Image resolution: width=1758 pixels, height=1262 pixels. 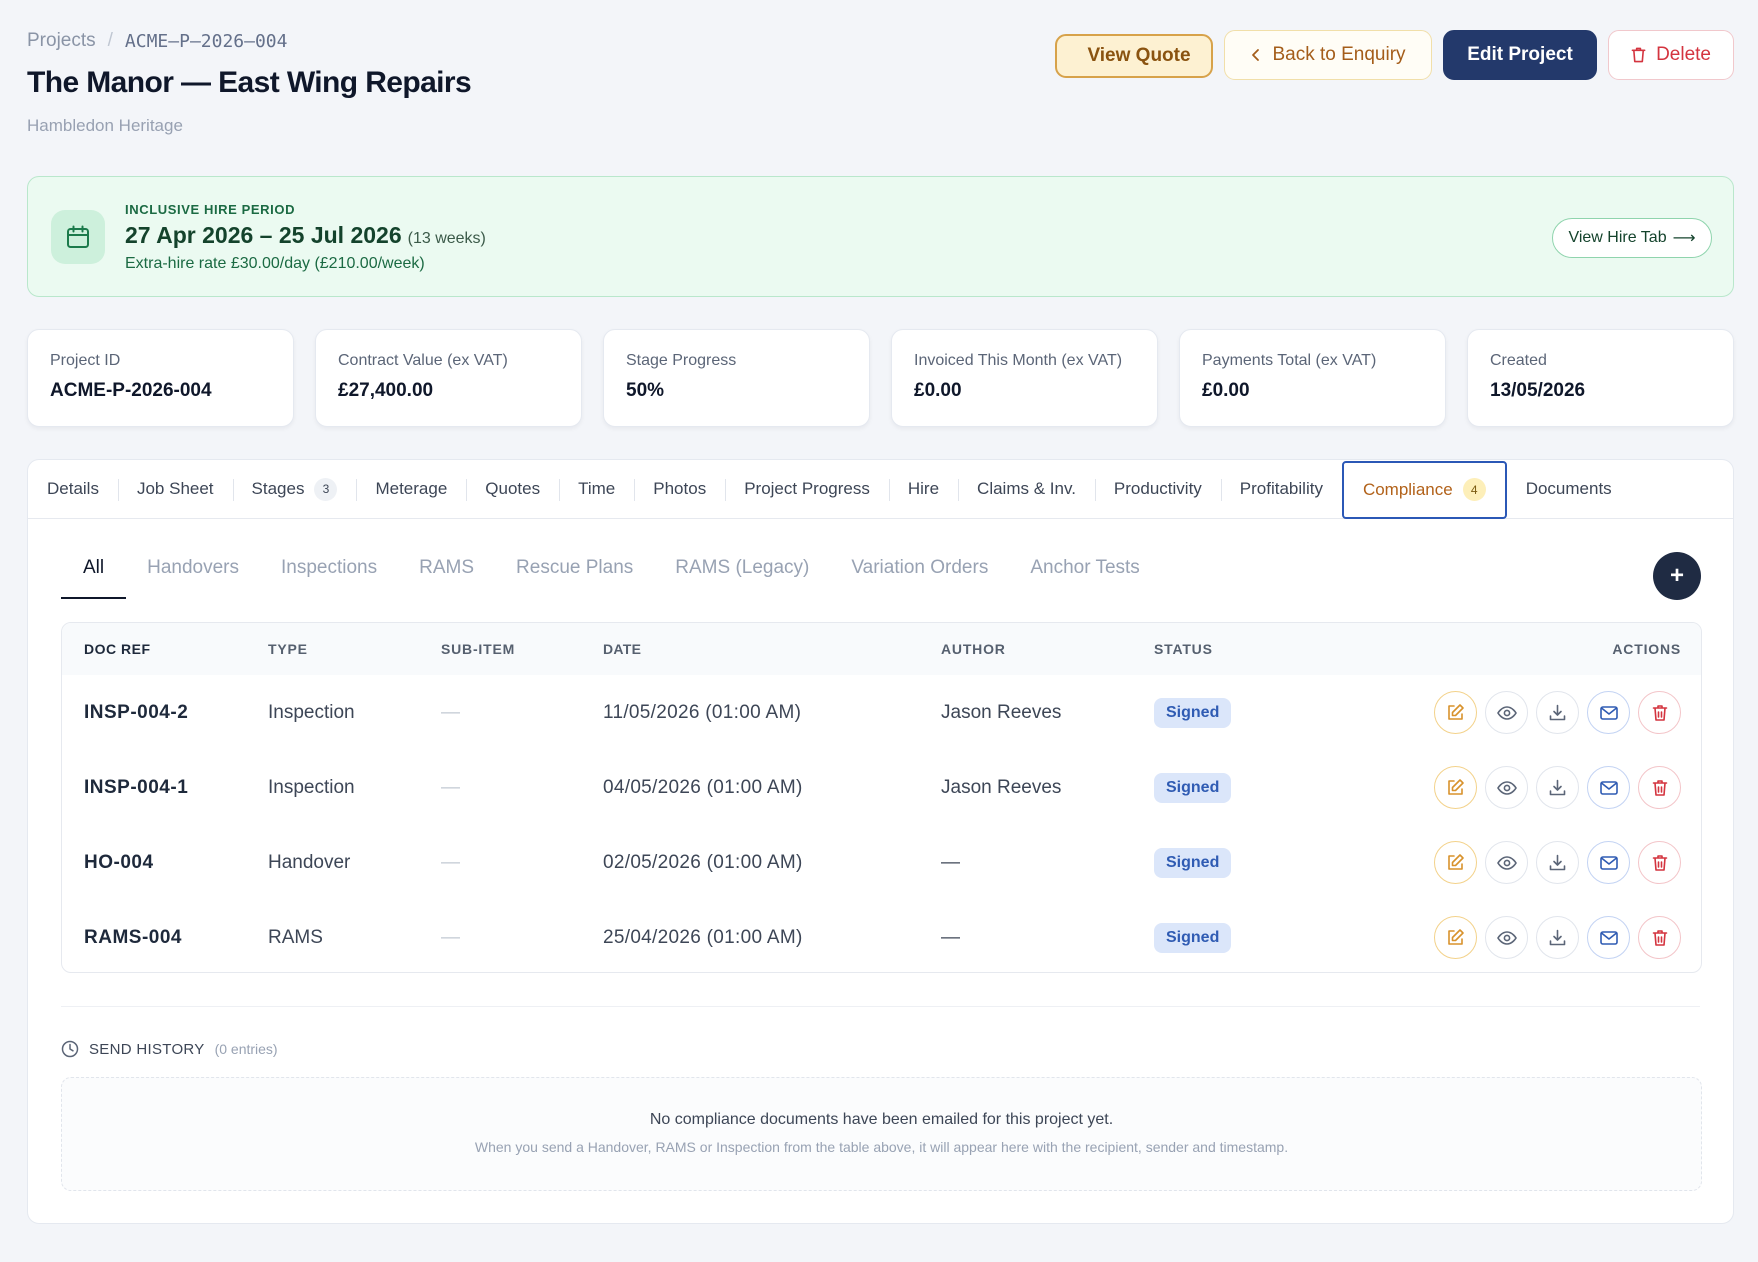 What do you see at coordinates (742, 578) in the screenshot?
I see `subtab-rams-legacy: RAMS (Legacy)` at bounding box center [742, 578].